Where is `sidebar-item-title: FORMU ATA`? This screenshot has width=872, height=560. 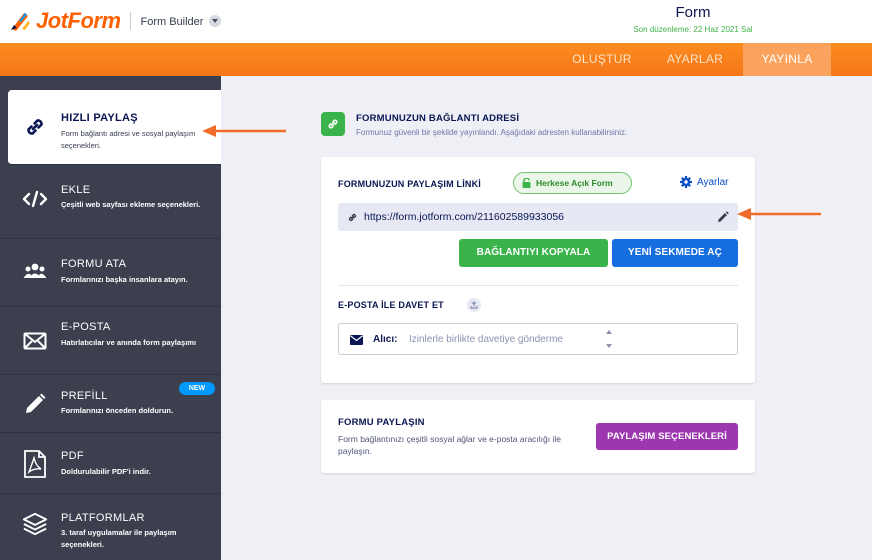 sidebar-item-title: FORMU ATA is located at coordinates (94, 264).